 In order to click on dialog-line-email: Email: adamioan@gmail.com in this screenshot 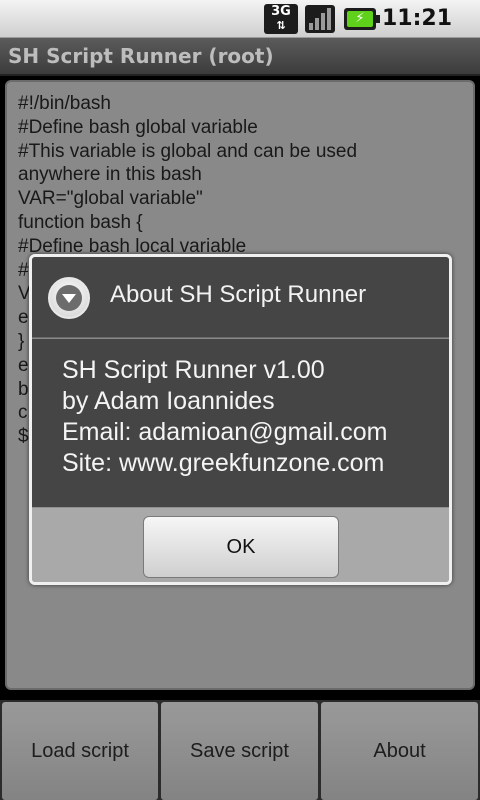, I will do `click(225, 432)`.